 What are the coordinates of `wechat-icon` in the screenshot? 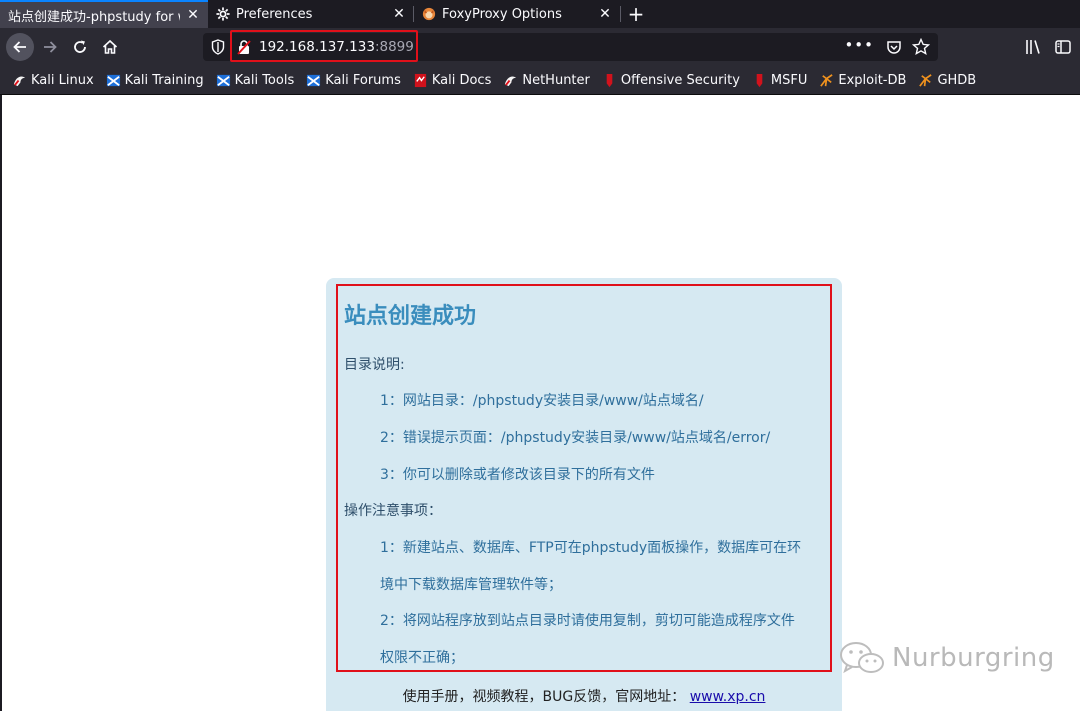 It's located at (862, 658).